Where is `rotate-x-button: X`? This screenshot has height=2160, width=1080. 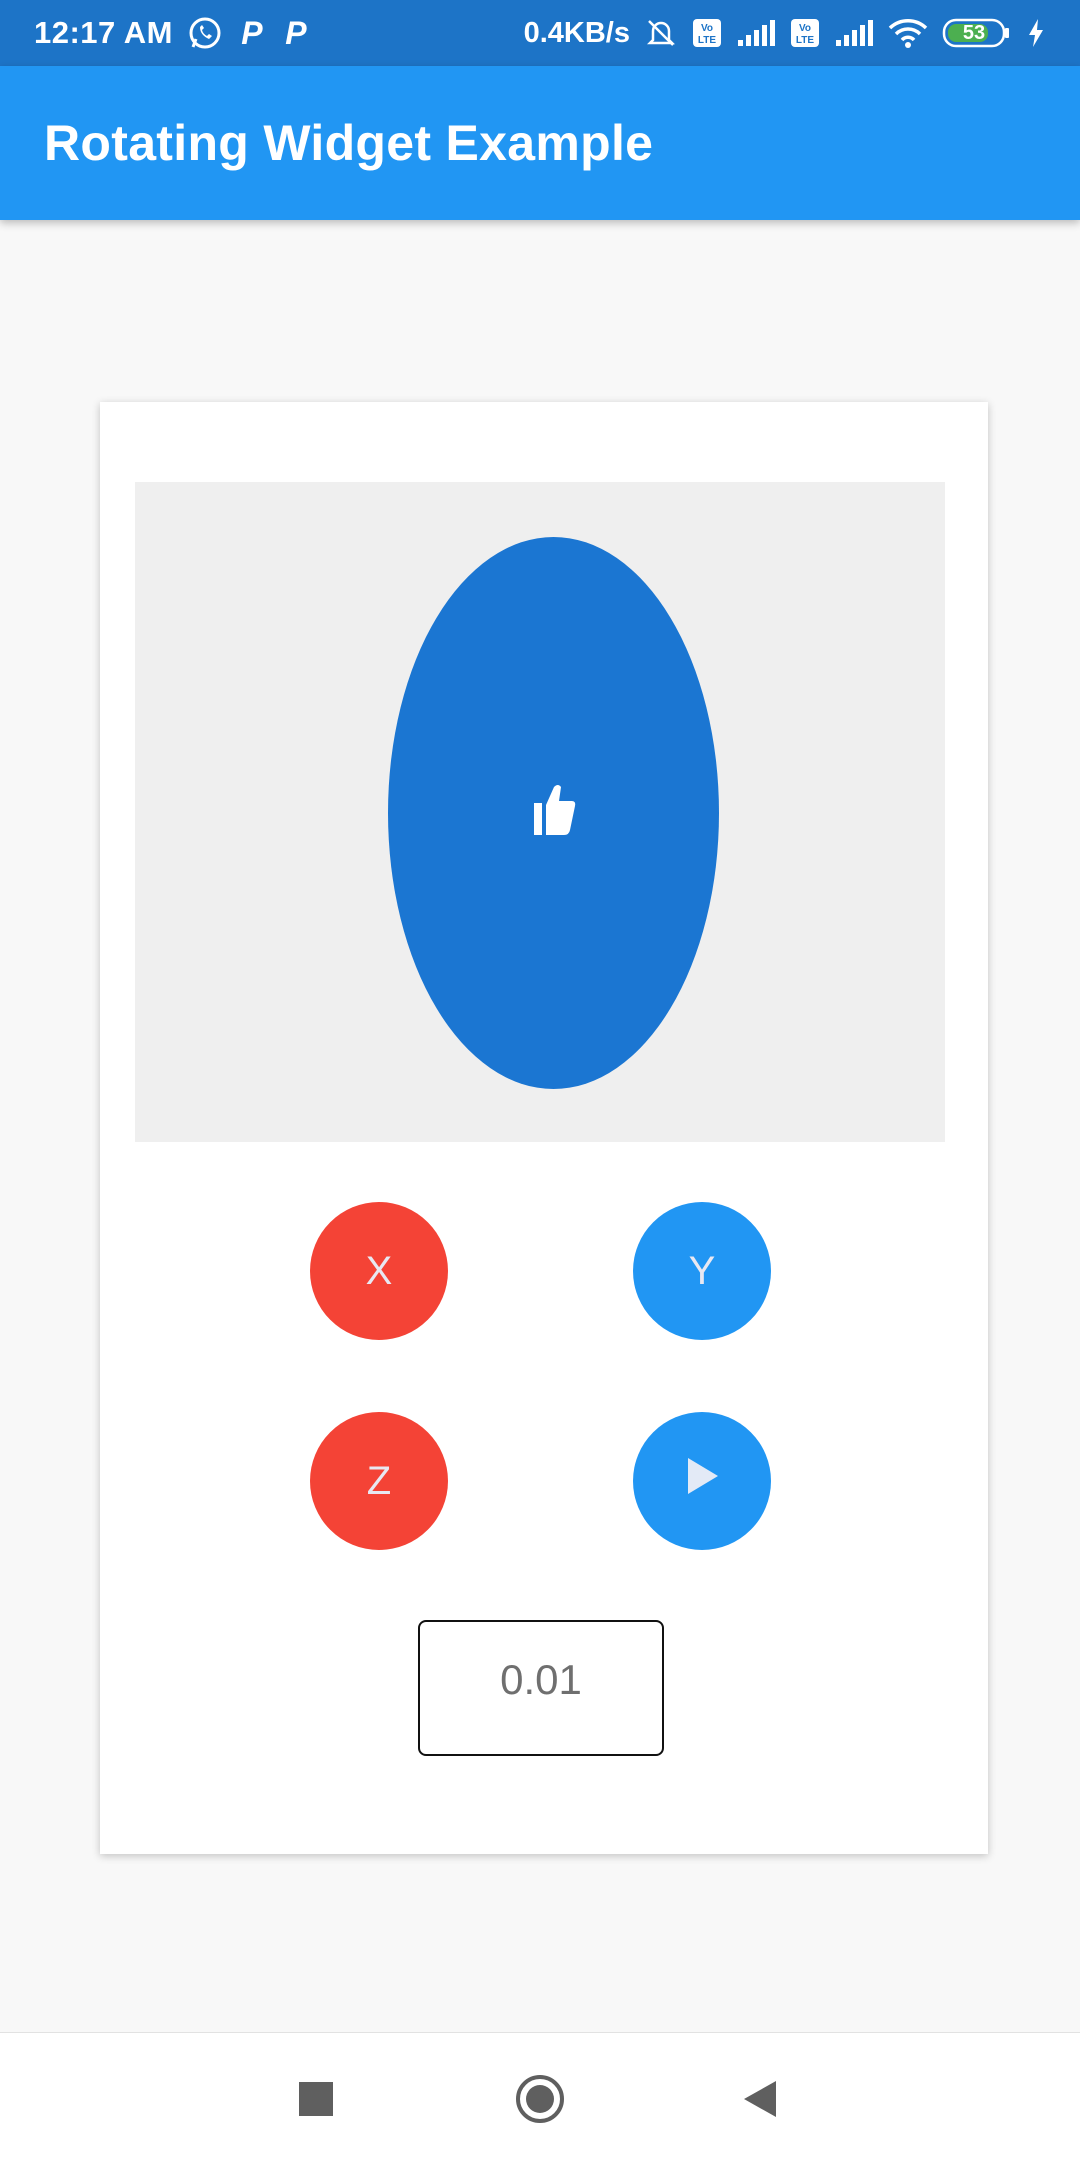 rotate-x-button: X is located at coordinates (379, 1271).